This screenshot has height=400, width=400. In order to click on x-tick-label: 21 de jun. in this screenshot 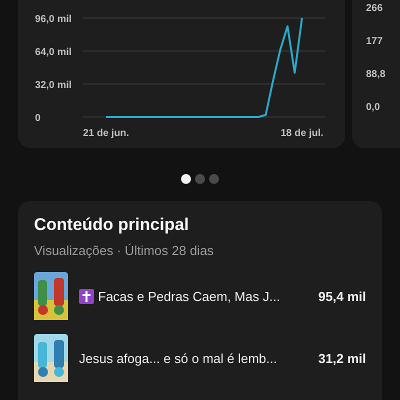, I will do `click(106, 133)`.